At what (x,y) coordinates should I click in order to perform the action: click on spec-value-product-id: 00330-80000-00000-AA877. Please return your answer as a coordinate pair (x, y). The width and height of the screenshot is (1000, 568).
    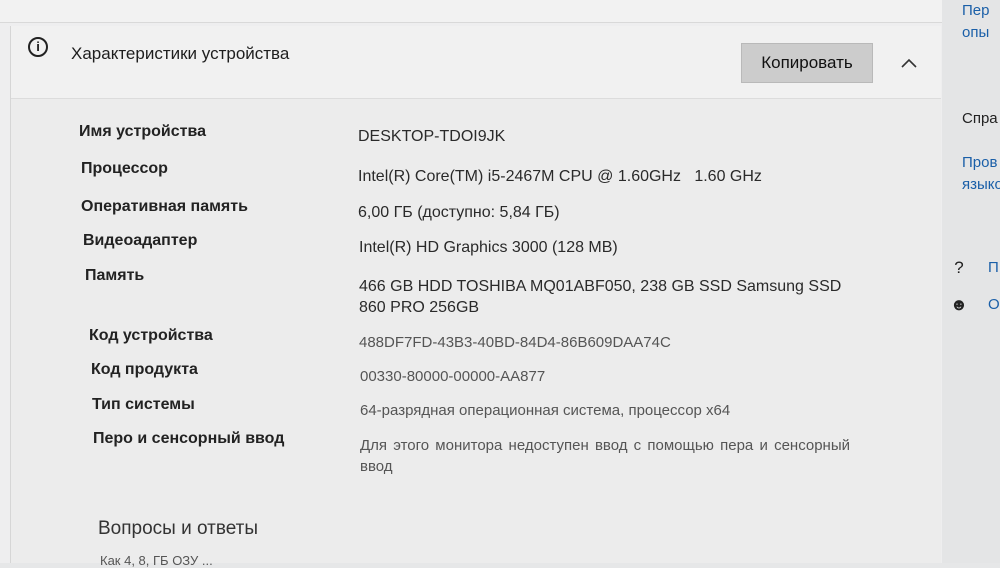
    Looking at the image, I should click on (453, 376).